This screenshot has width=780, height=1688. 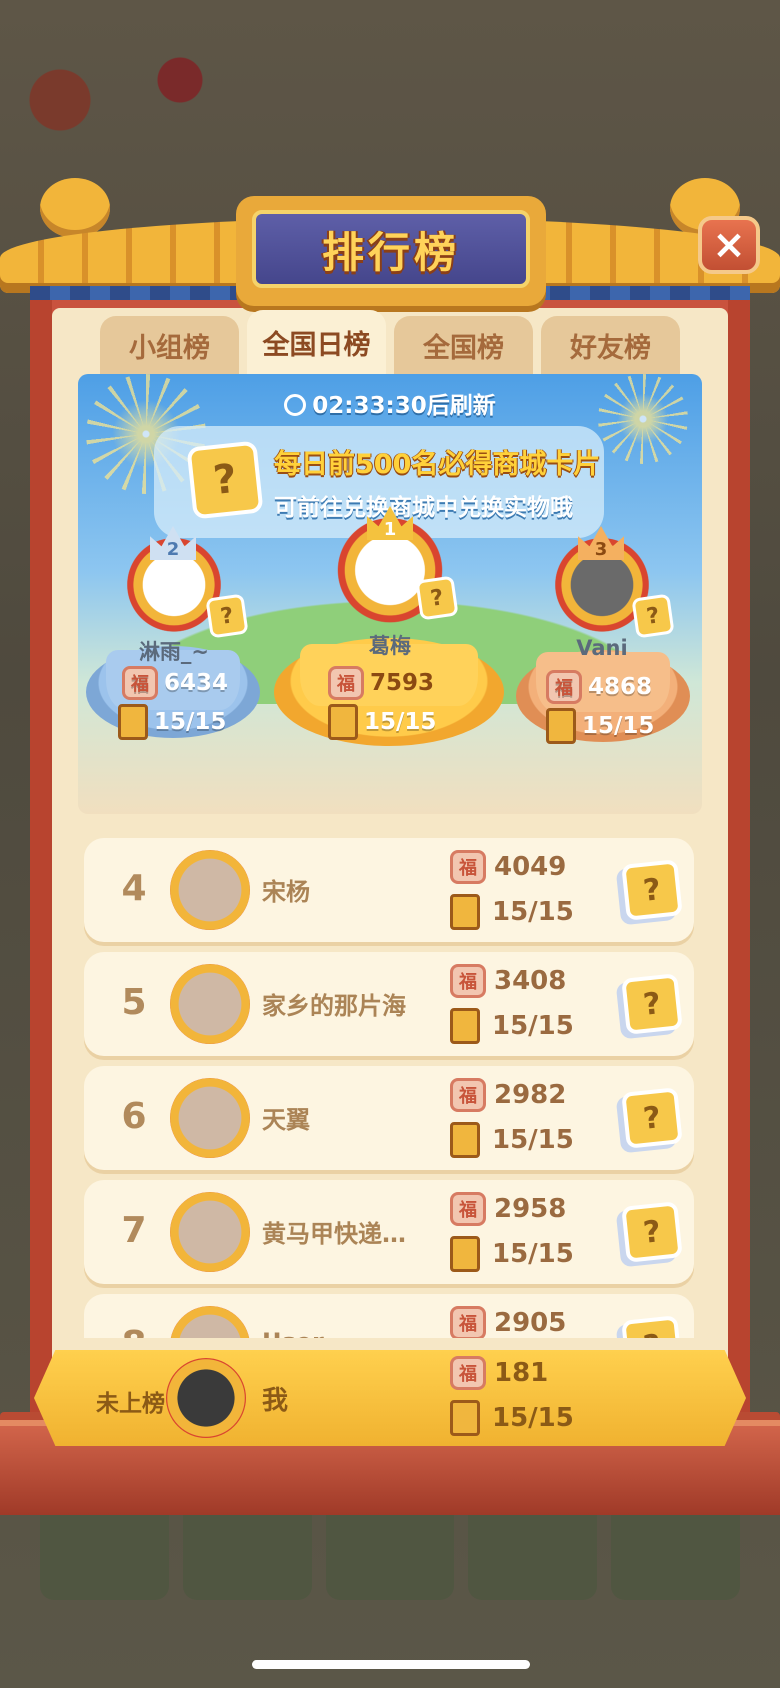 What do you see at coordinates (134, 1230) in the screenshot?
I see `rank-number: 7` at bounding box center [134, 1230].